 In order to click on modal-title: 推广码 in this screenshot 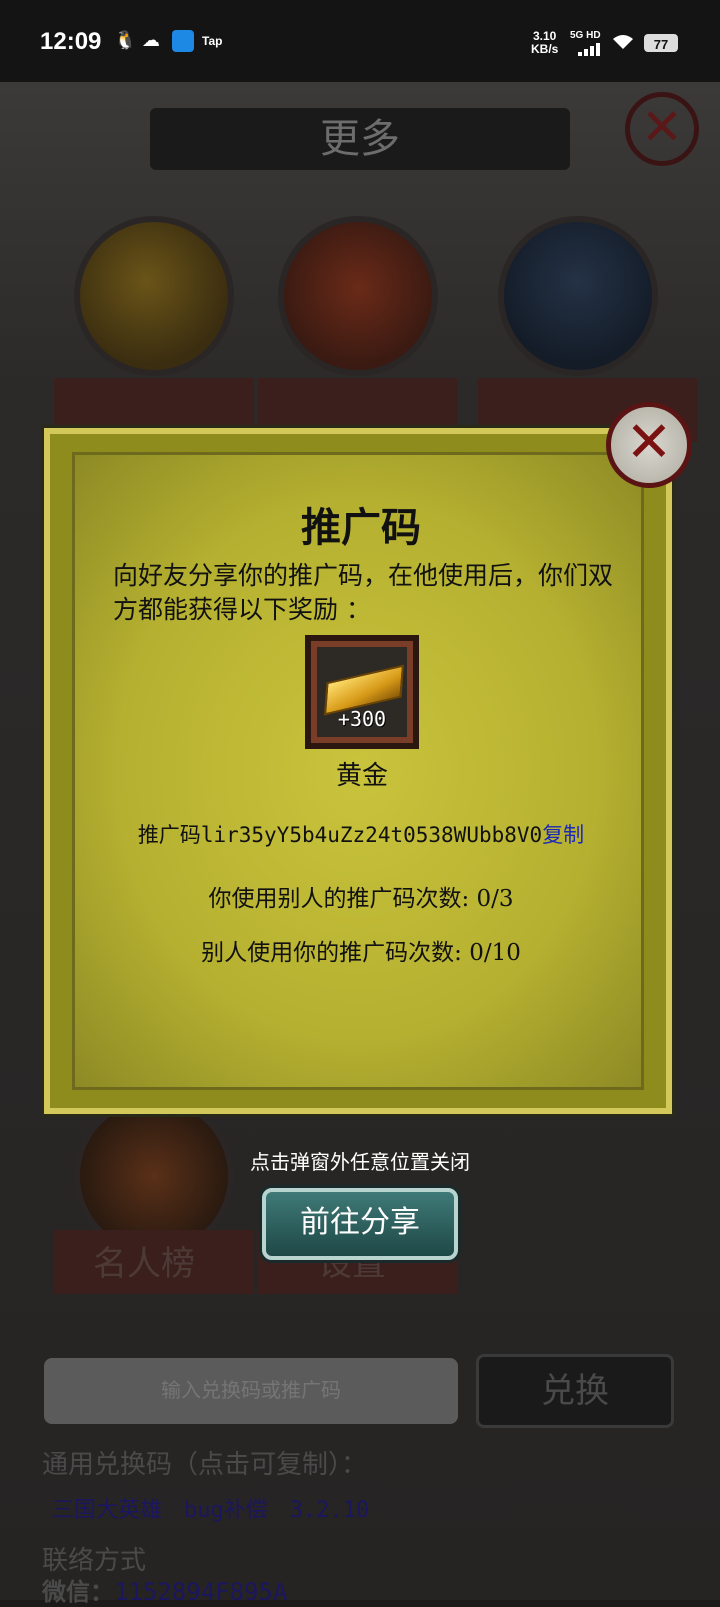, I will do `click(361, 527)`.